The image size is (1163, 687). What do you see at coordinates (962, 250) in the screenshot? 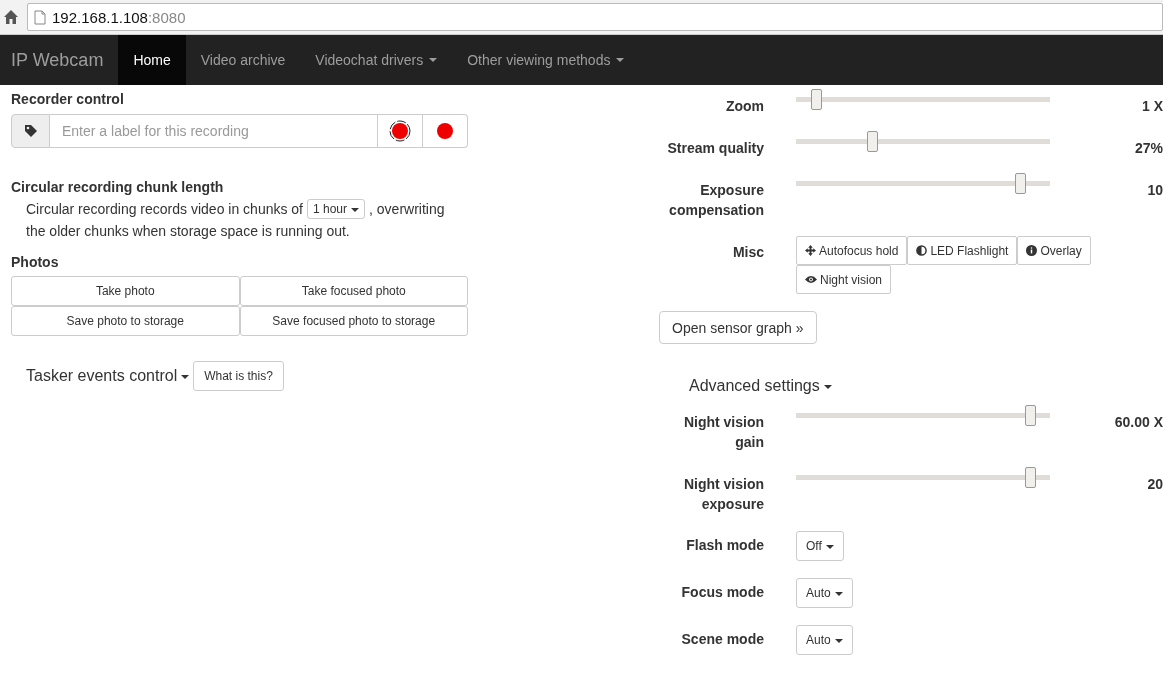
I see `toggle-button: LED Flashlight` at bounding box center [962, 250].